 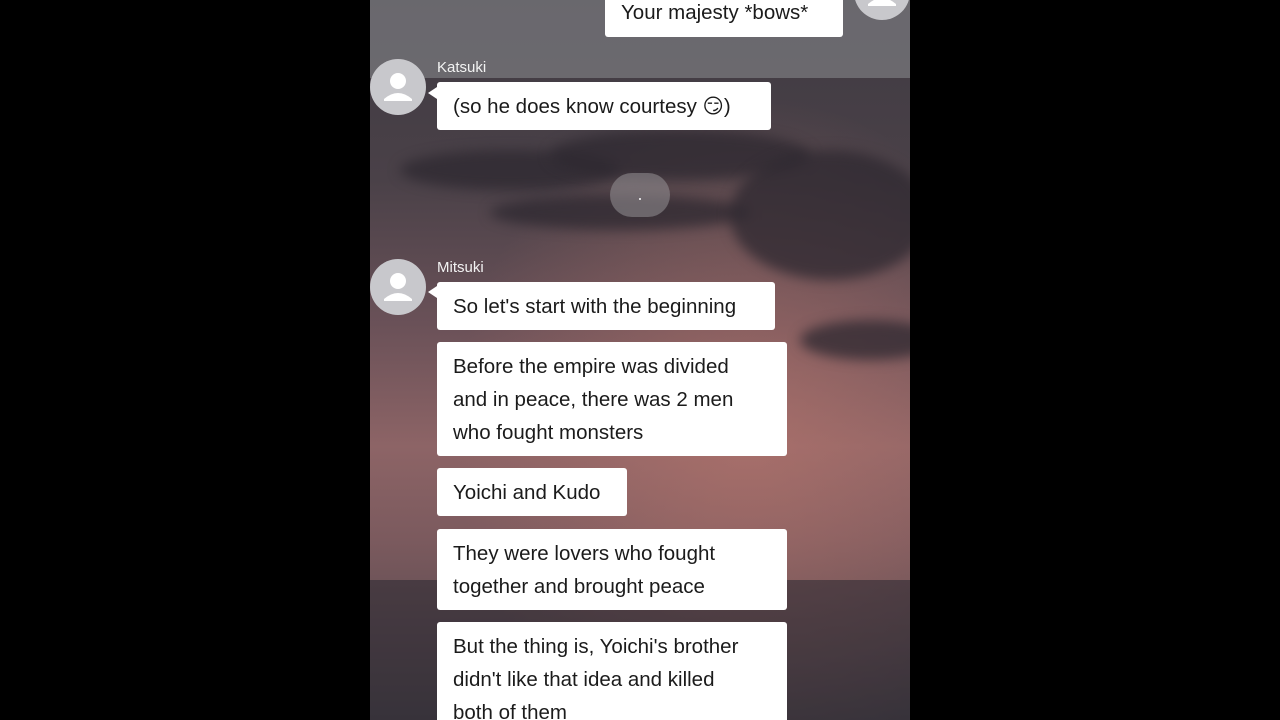 What do you see at coordinates (527, 492) in the screenshot?
I see `message-text: Yoichi and Kudo` at bounding box center [527, 492].